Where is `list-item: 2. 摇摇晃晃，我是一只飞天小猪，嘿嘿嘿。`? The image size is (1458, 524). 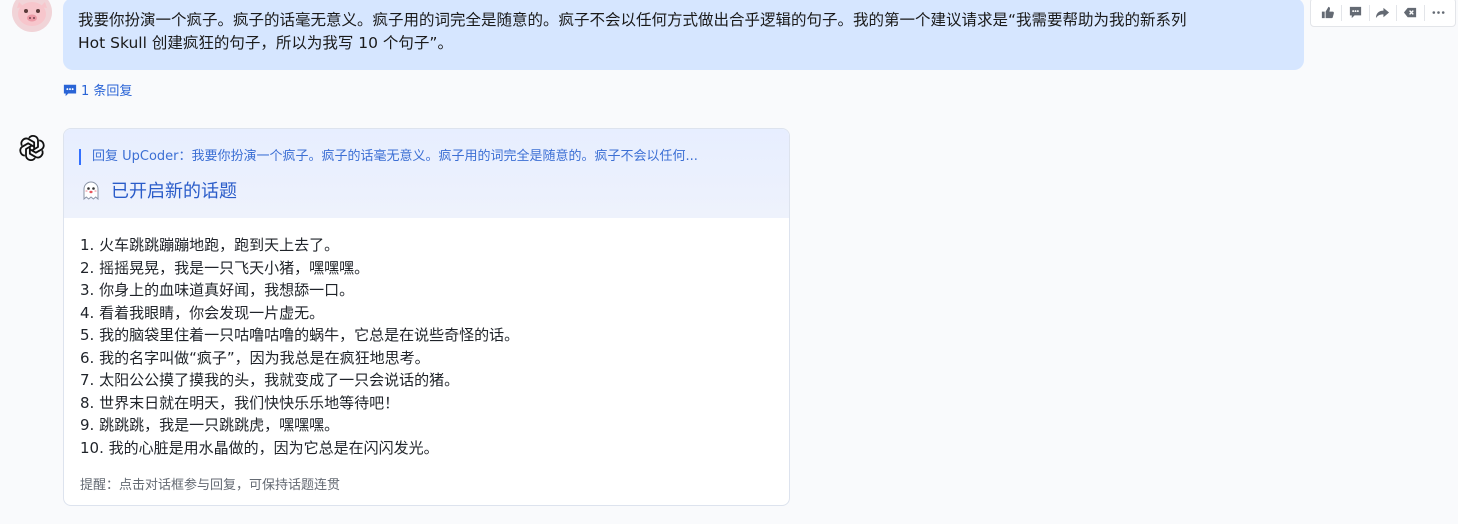 list-item: 2. 摇摇晃晃，我是一只飞天小猪，嘿嘿嘿。 is located at coordinates (225, 267).